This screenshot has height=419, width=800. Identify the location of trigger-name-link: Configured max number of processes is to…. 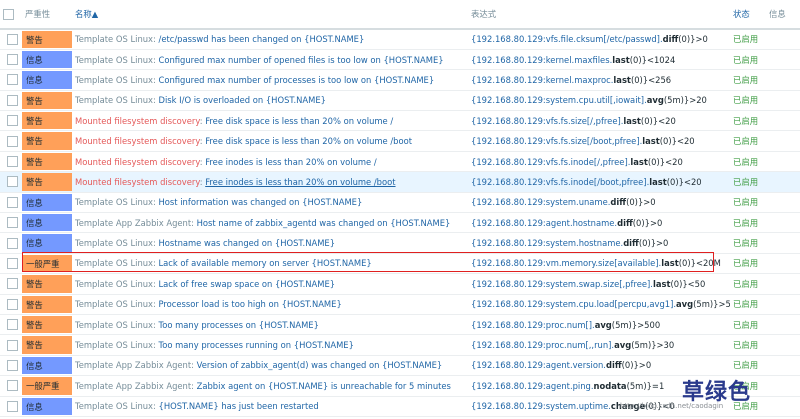
(297, 80).